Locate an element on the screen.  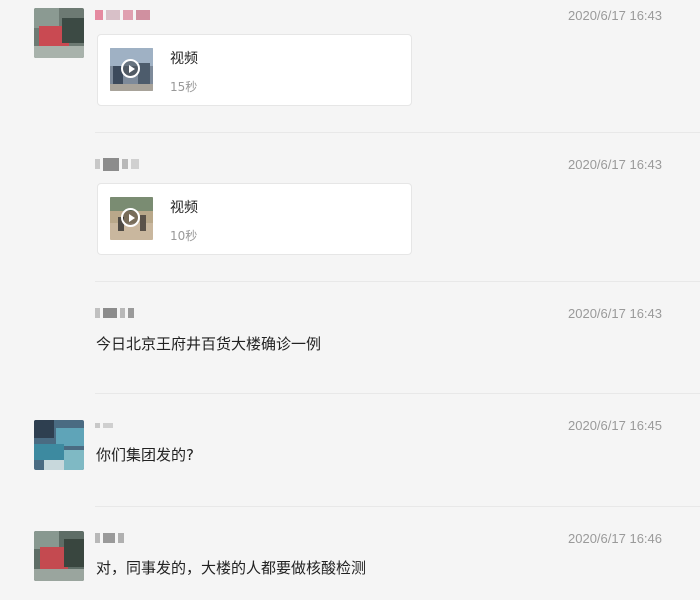
message-text: 你们集团发的? is located at coordinates (145, 455).